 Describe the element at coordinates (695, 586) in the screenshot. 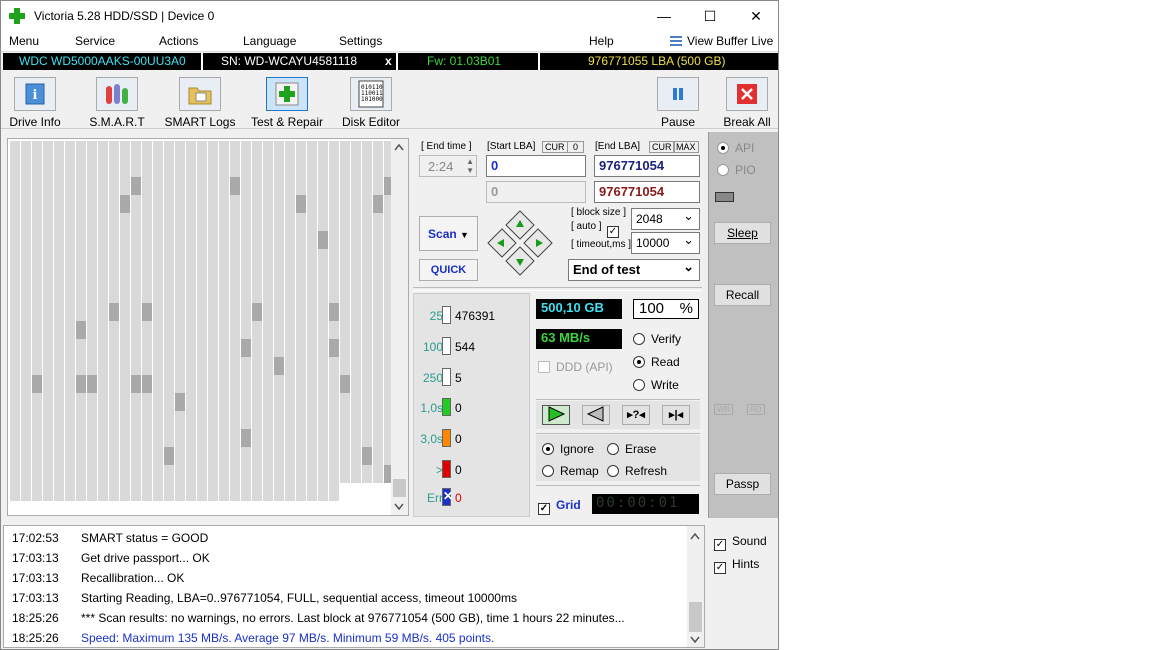

I see `log-scrollbar` at that location.